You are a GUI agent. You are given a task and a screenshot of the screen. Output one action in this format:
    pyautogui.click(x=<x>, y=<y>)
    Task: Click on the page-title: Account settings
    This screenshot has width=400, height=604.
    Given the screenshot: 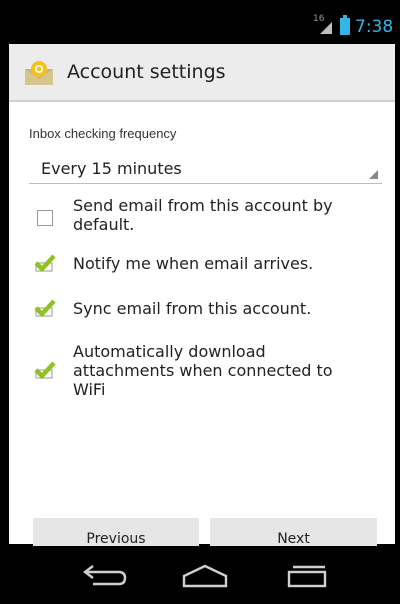 What is the action you would take?
    pyautogui.click(x=146, y=72)
    